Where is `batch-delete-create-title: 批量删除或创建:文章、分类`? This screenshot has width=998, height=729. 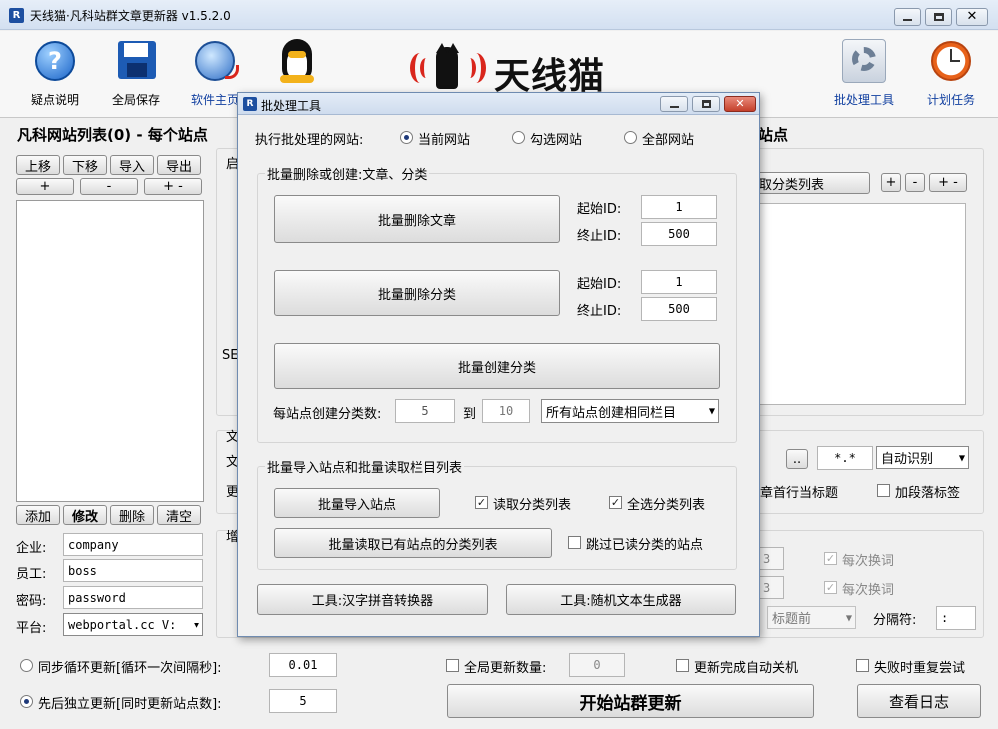 batch-delete-create-title: 批量删除或创建:文章、分类 is located at coordinates (347, 173).